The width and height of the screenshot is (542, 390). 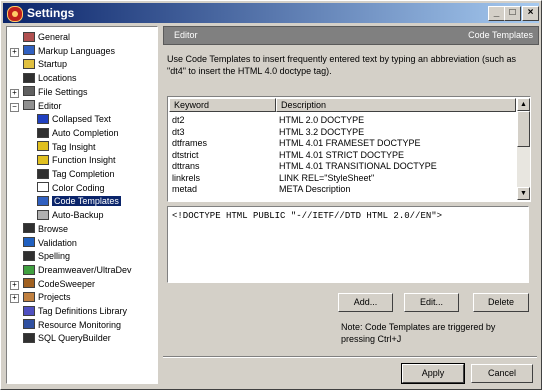 I want to click on row-description: HTML 4.01 STRICT DOCTYPE, so click(x=342, y=154).